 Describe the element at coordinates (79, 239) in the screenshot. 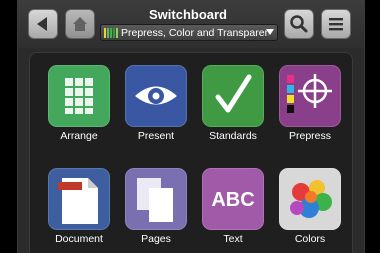

I see `document-label: Document` at that location.